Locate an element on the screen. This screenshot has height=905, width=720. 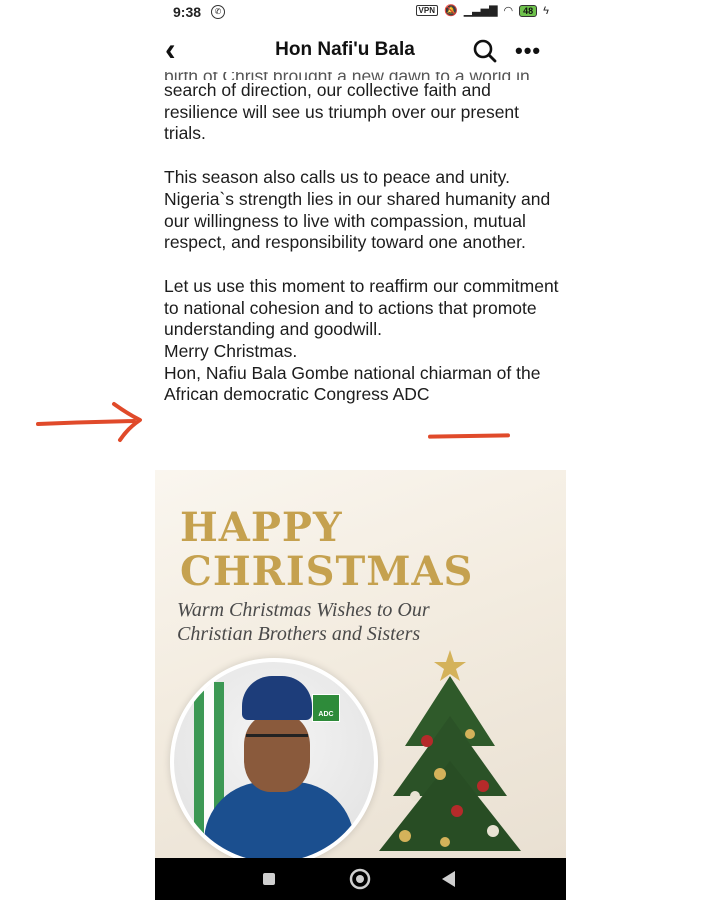
nav-back-button is located at coordinates (449, 879).